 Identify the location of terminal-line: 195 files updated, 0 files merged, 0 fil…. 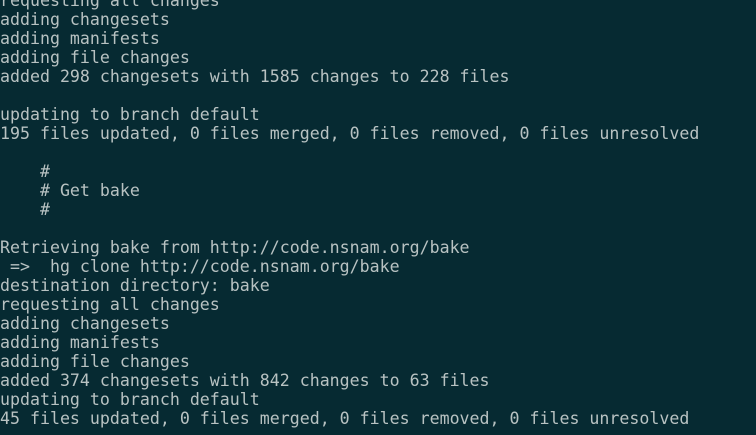
(350, 133).